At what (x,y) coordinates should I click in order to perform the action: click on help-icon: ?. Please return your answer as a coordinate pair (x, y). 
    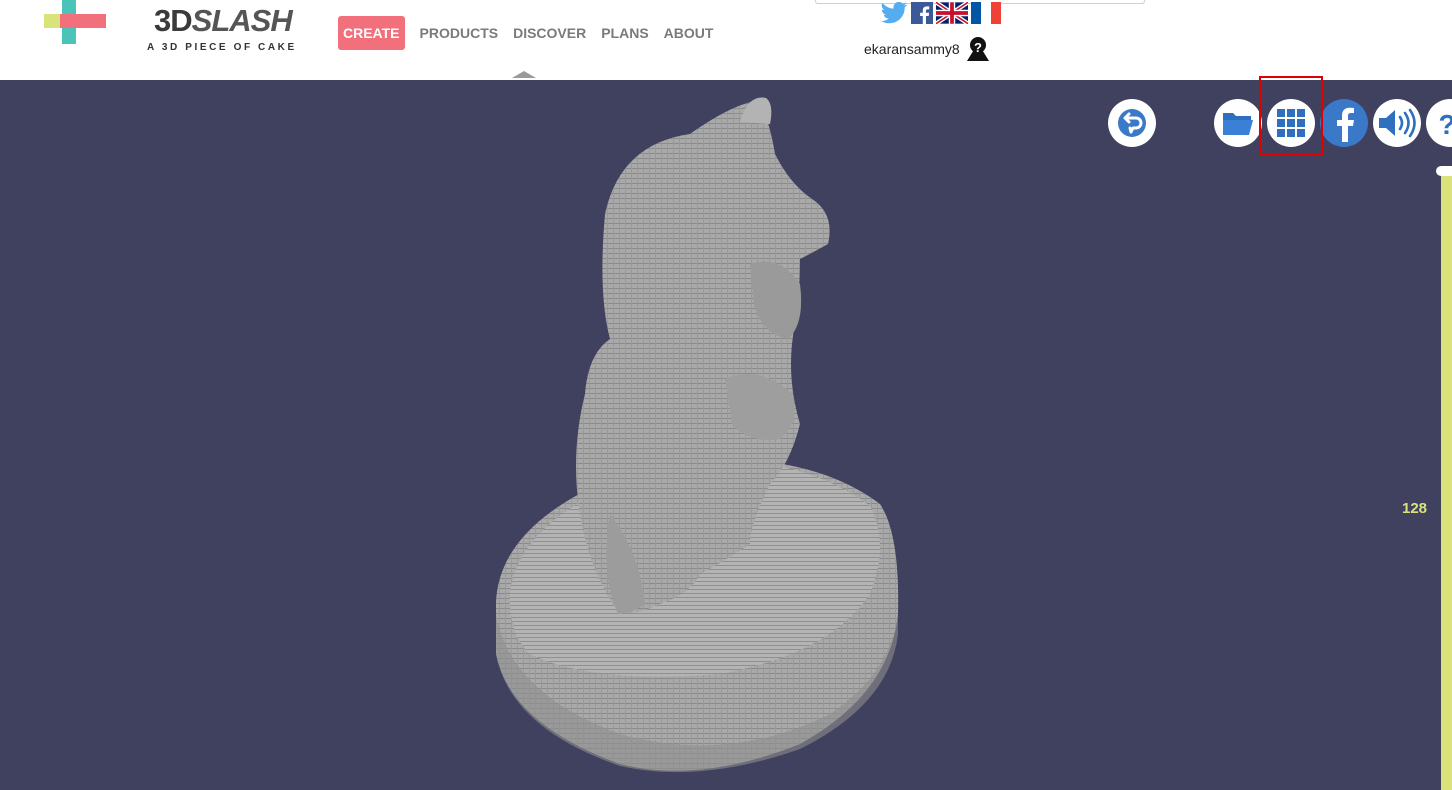
    Looking at the image, I should click on (1445, 123).